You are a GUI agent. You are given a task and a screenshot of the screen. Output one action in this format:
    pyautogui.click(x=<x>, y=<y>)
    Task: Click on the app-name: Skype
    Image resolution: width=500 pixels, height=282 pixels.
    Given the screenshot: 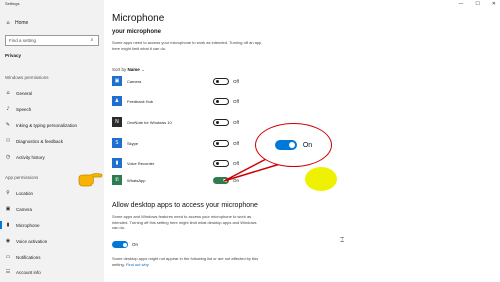 What is the action you would take?
    pyautogui.click(x=133, y=143)
    